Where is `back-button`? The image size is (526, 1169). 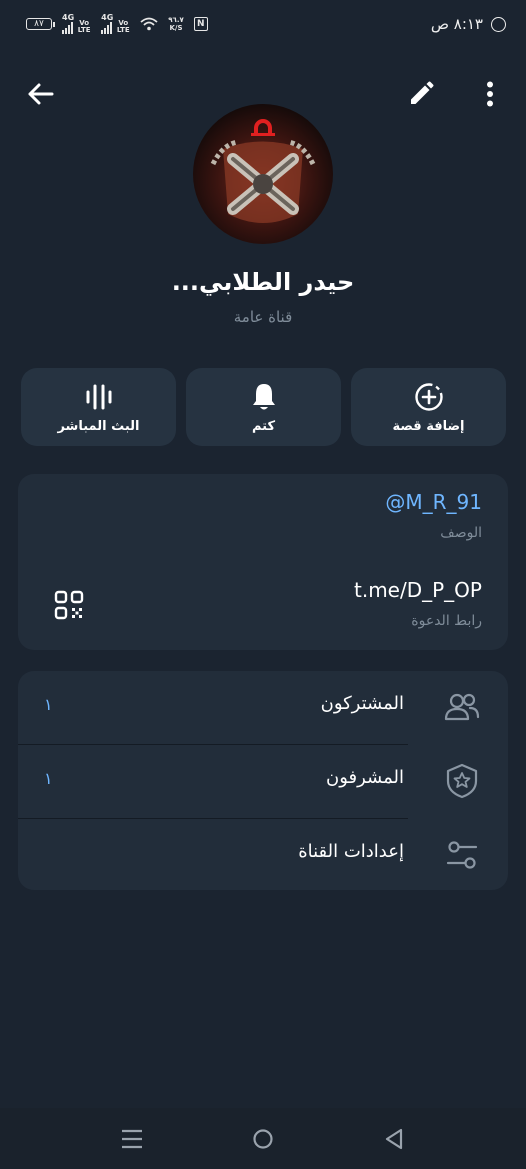 back-button is located at coordinates (40, 94).